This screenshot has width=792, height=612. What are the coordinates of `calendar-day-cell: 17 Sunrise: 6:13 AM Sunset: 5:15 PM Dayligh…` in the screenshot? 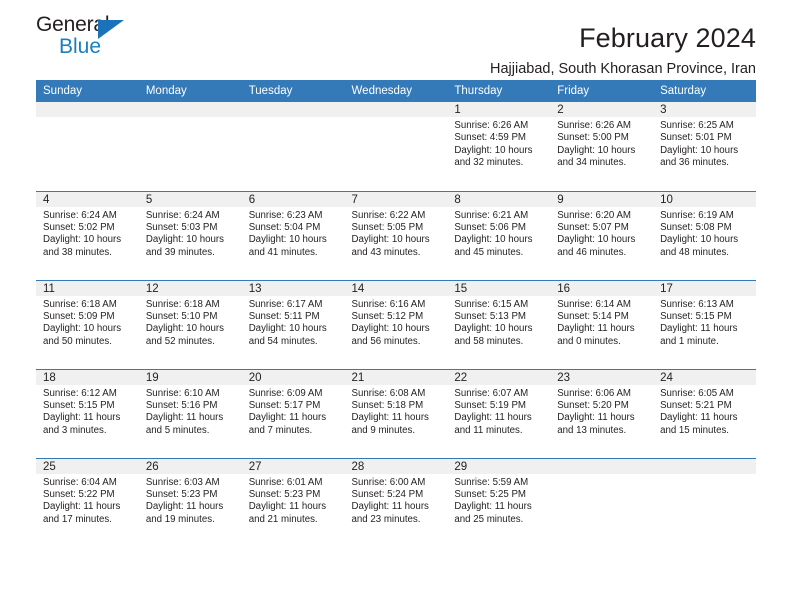 It's located at (704, 324).